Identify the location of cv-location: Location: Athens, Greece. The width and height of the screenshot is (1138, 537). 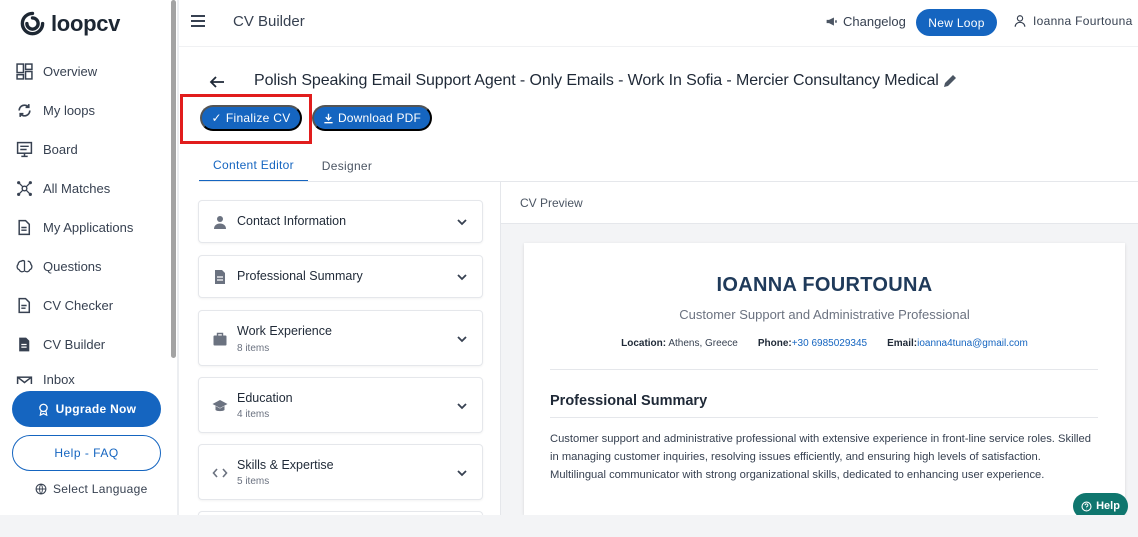
(679, 343).